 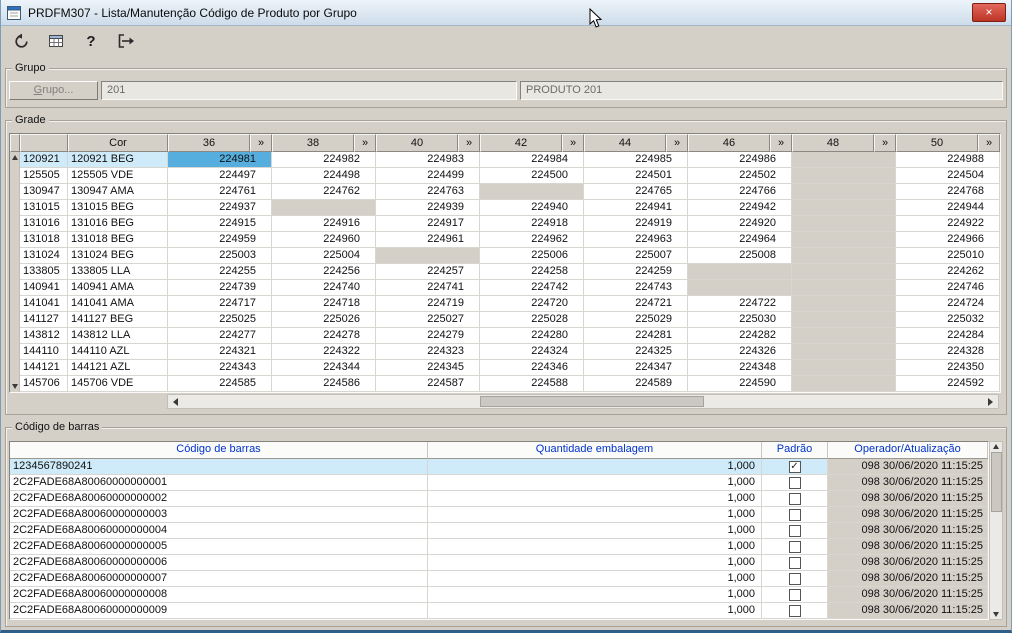 What do you see at coordinates (44, 288) in the screenshot?
I see `grade-cell-code: 140941` at bounding box center [44, 288].